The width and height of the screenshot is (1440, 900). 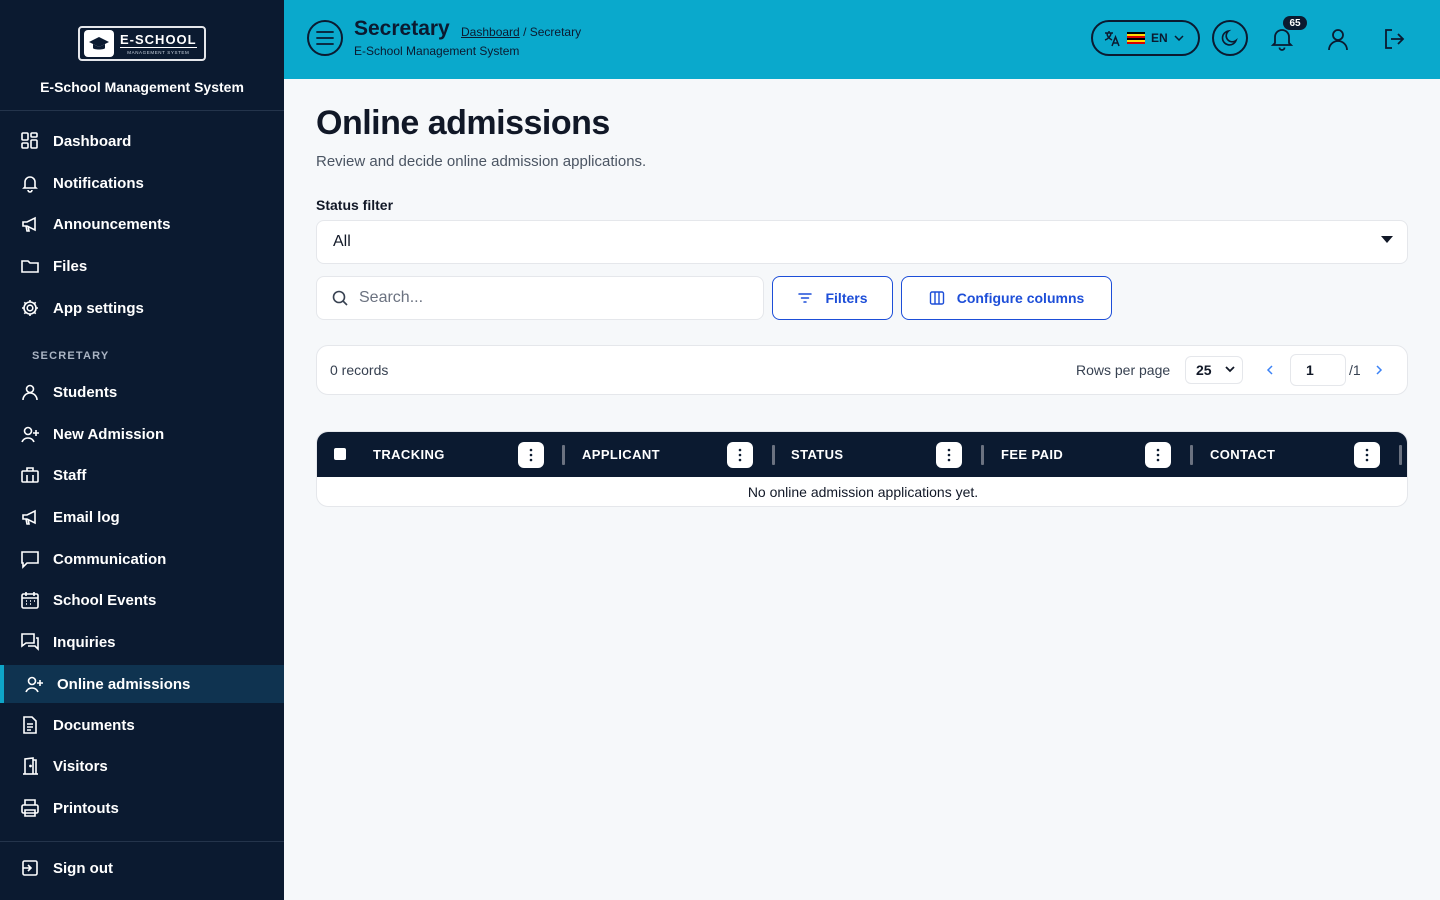 I want to click on prev-page-icon, so click(x=1270, y=370).